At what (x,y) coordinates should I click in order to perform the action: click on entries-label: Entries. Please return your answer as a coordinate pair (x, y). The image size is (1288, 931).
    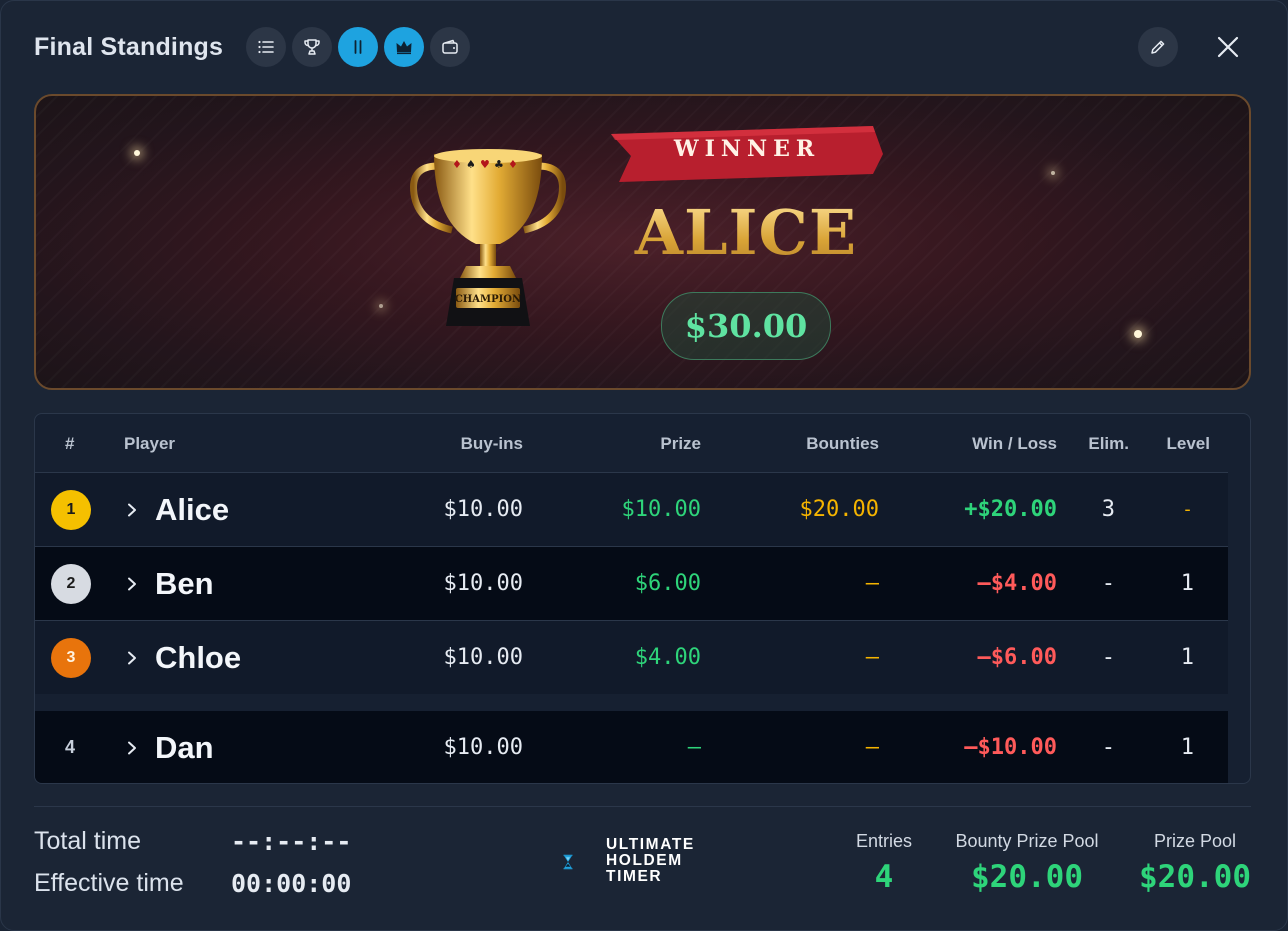
    Looking at the image, I should click on (884, 841).